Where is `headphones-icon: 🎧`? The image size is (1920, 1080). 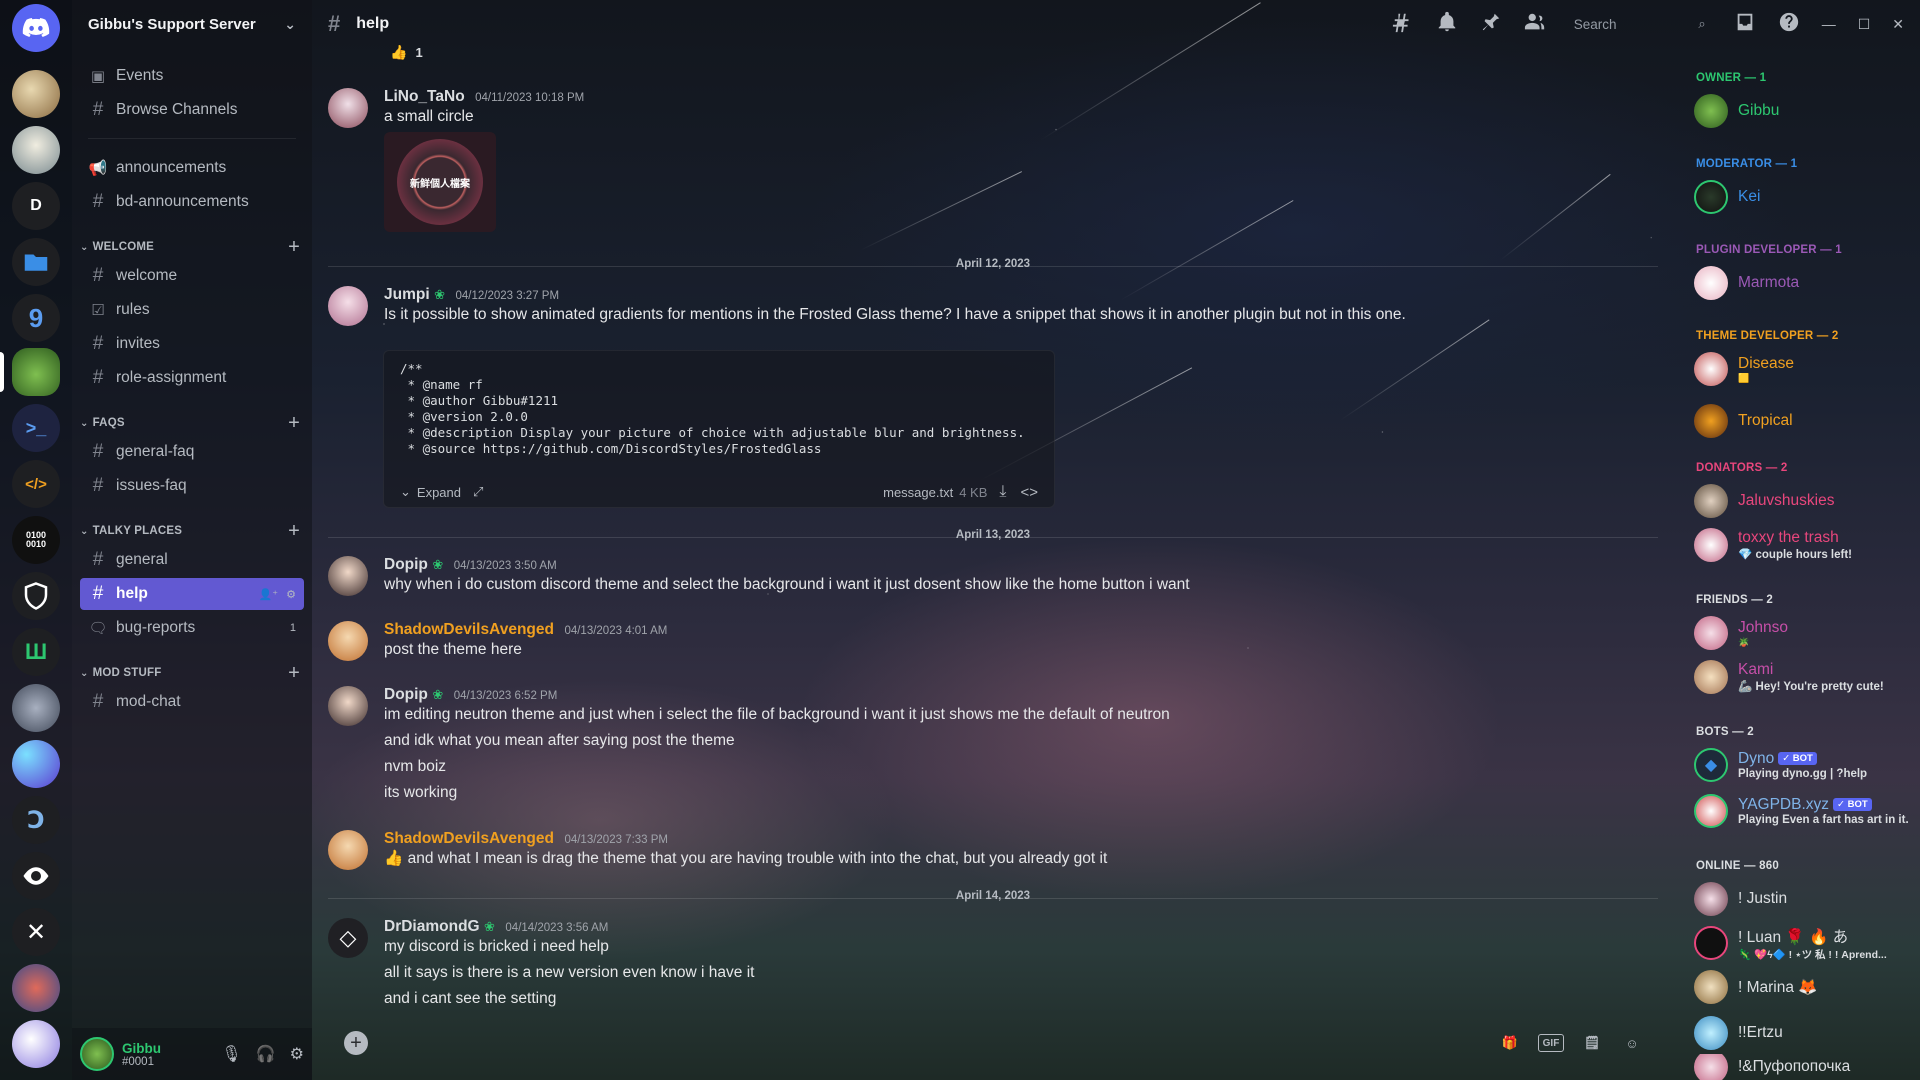 headphones-icon: 🎧 is located at coordinates (266, 1054).